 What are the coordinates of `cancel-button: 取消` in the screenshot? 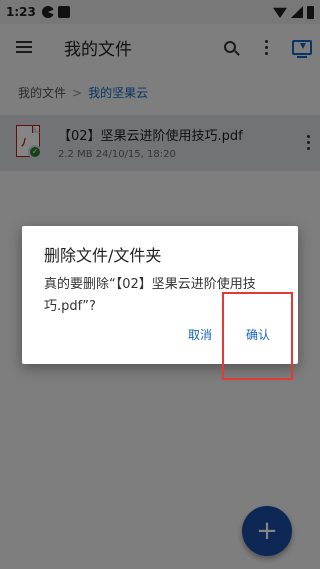 It's located at (200, 334).